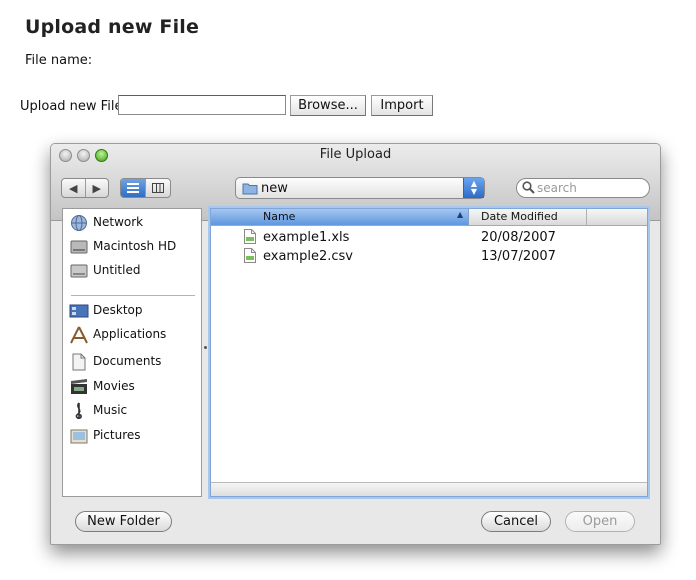 Image resolution: width=696 pixels, height=580 pixels. Describe the element at coordinates (519, 216) in the screenshot. I see `date-column-label: Date Modified` at that location.